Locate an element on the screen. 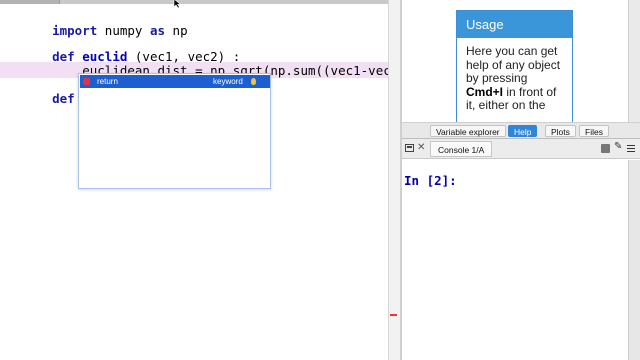 The image size is (640, 360). completion-popup: return keyword is located at coordinates (174, 131).